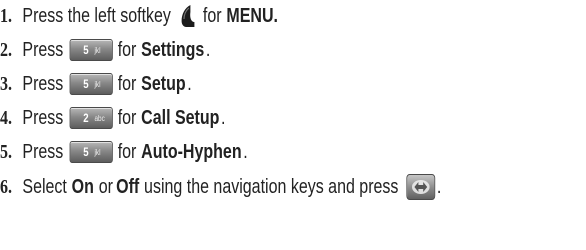 The height and width of the screenshot is (250, 586). Describe the element at coordinates (271, 186) in the screenshot. I see `step-text-rest: using the navigation keys and press` at that location.